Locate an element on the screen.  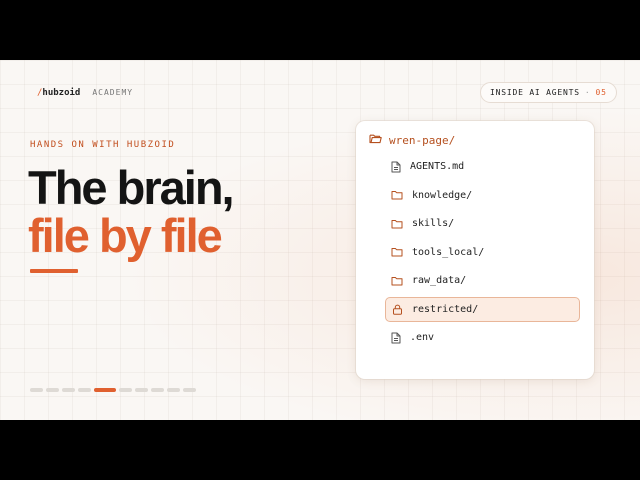
tree-item-label: AGENTS.md is located at coordinates (437, 166).